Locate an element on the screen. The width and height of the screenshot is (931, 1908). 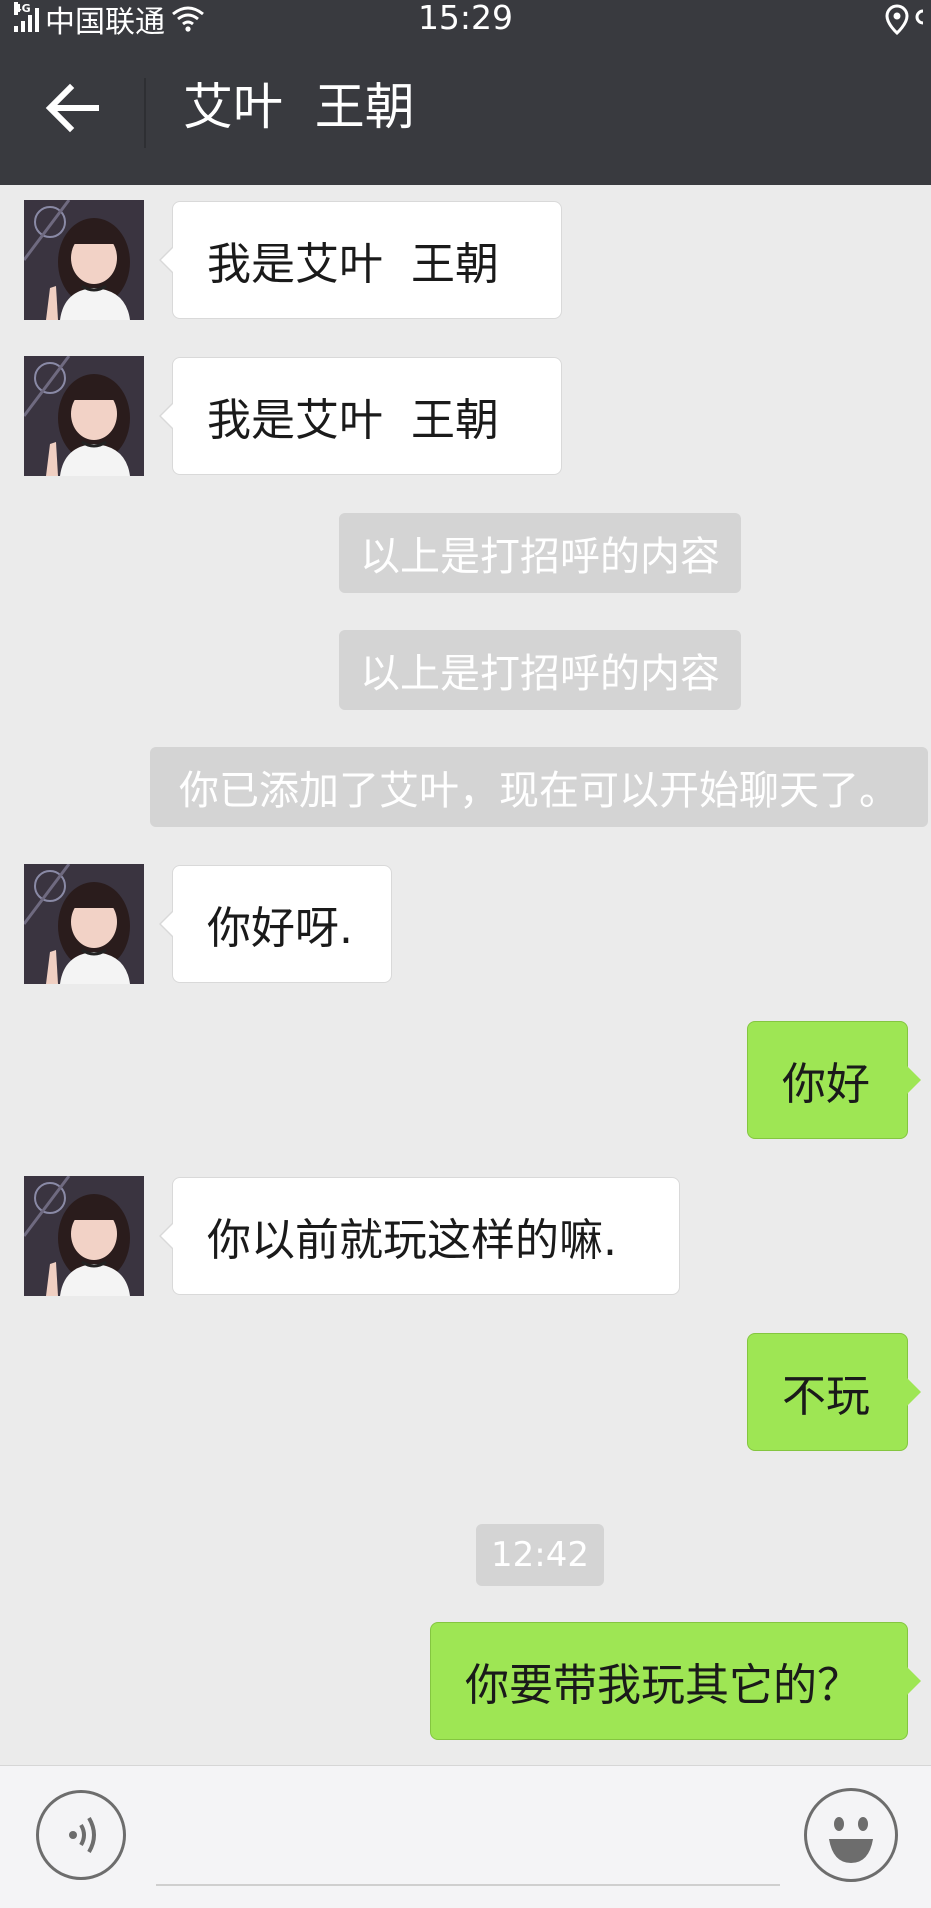
chat-header: 艾叶 王朝 is located at coordinates (465, 111).